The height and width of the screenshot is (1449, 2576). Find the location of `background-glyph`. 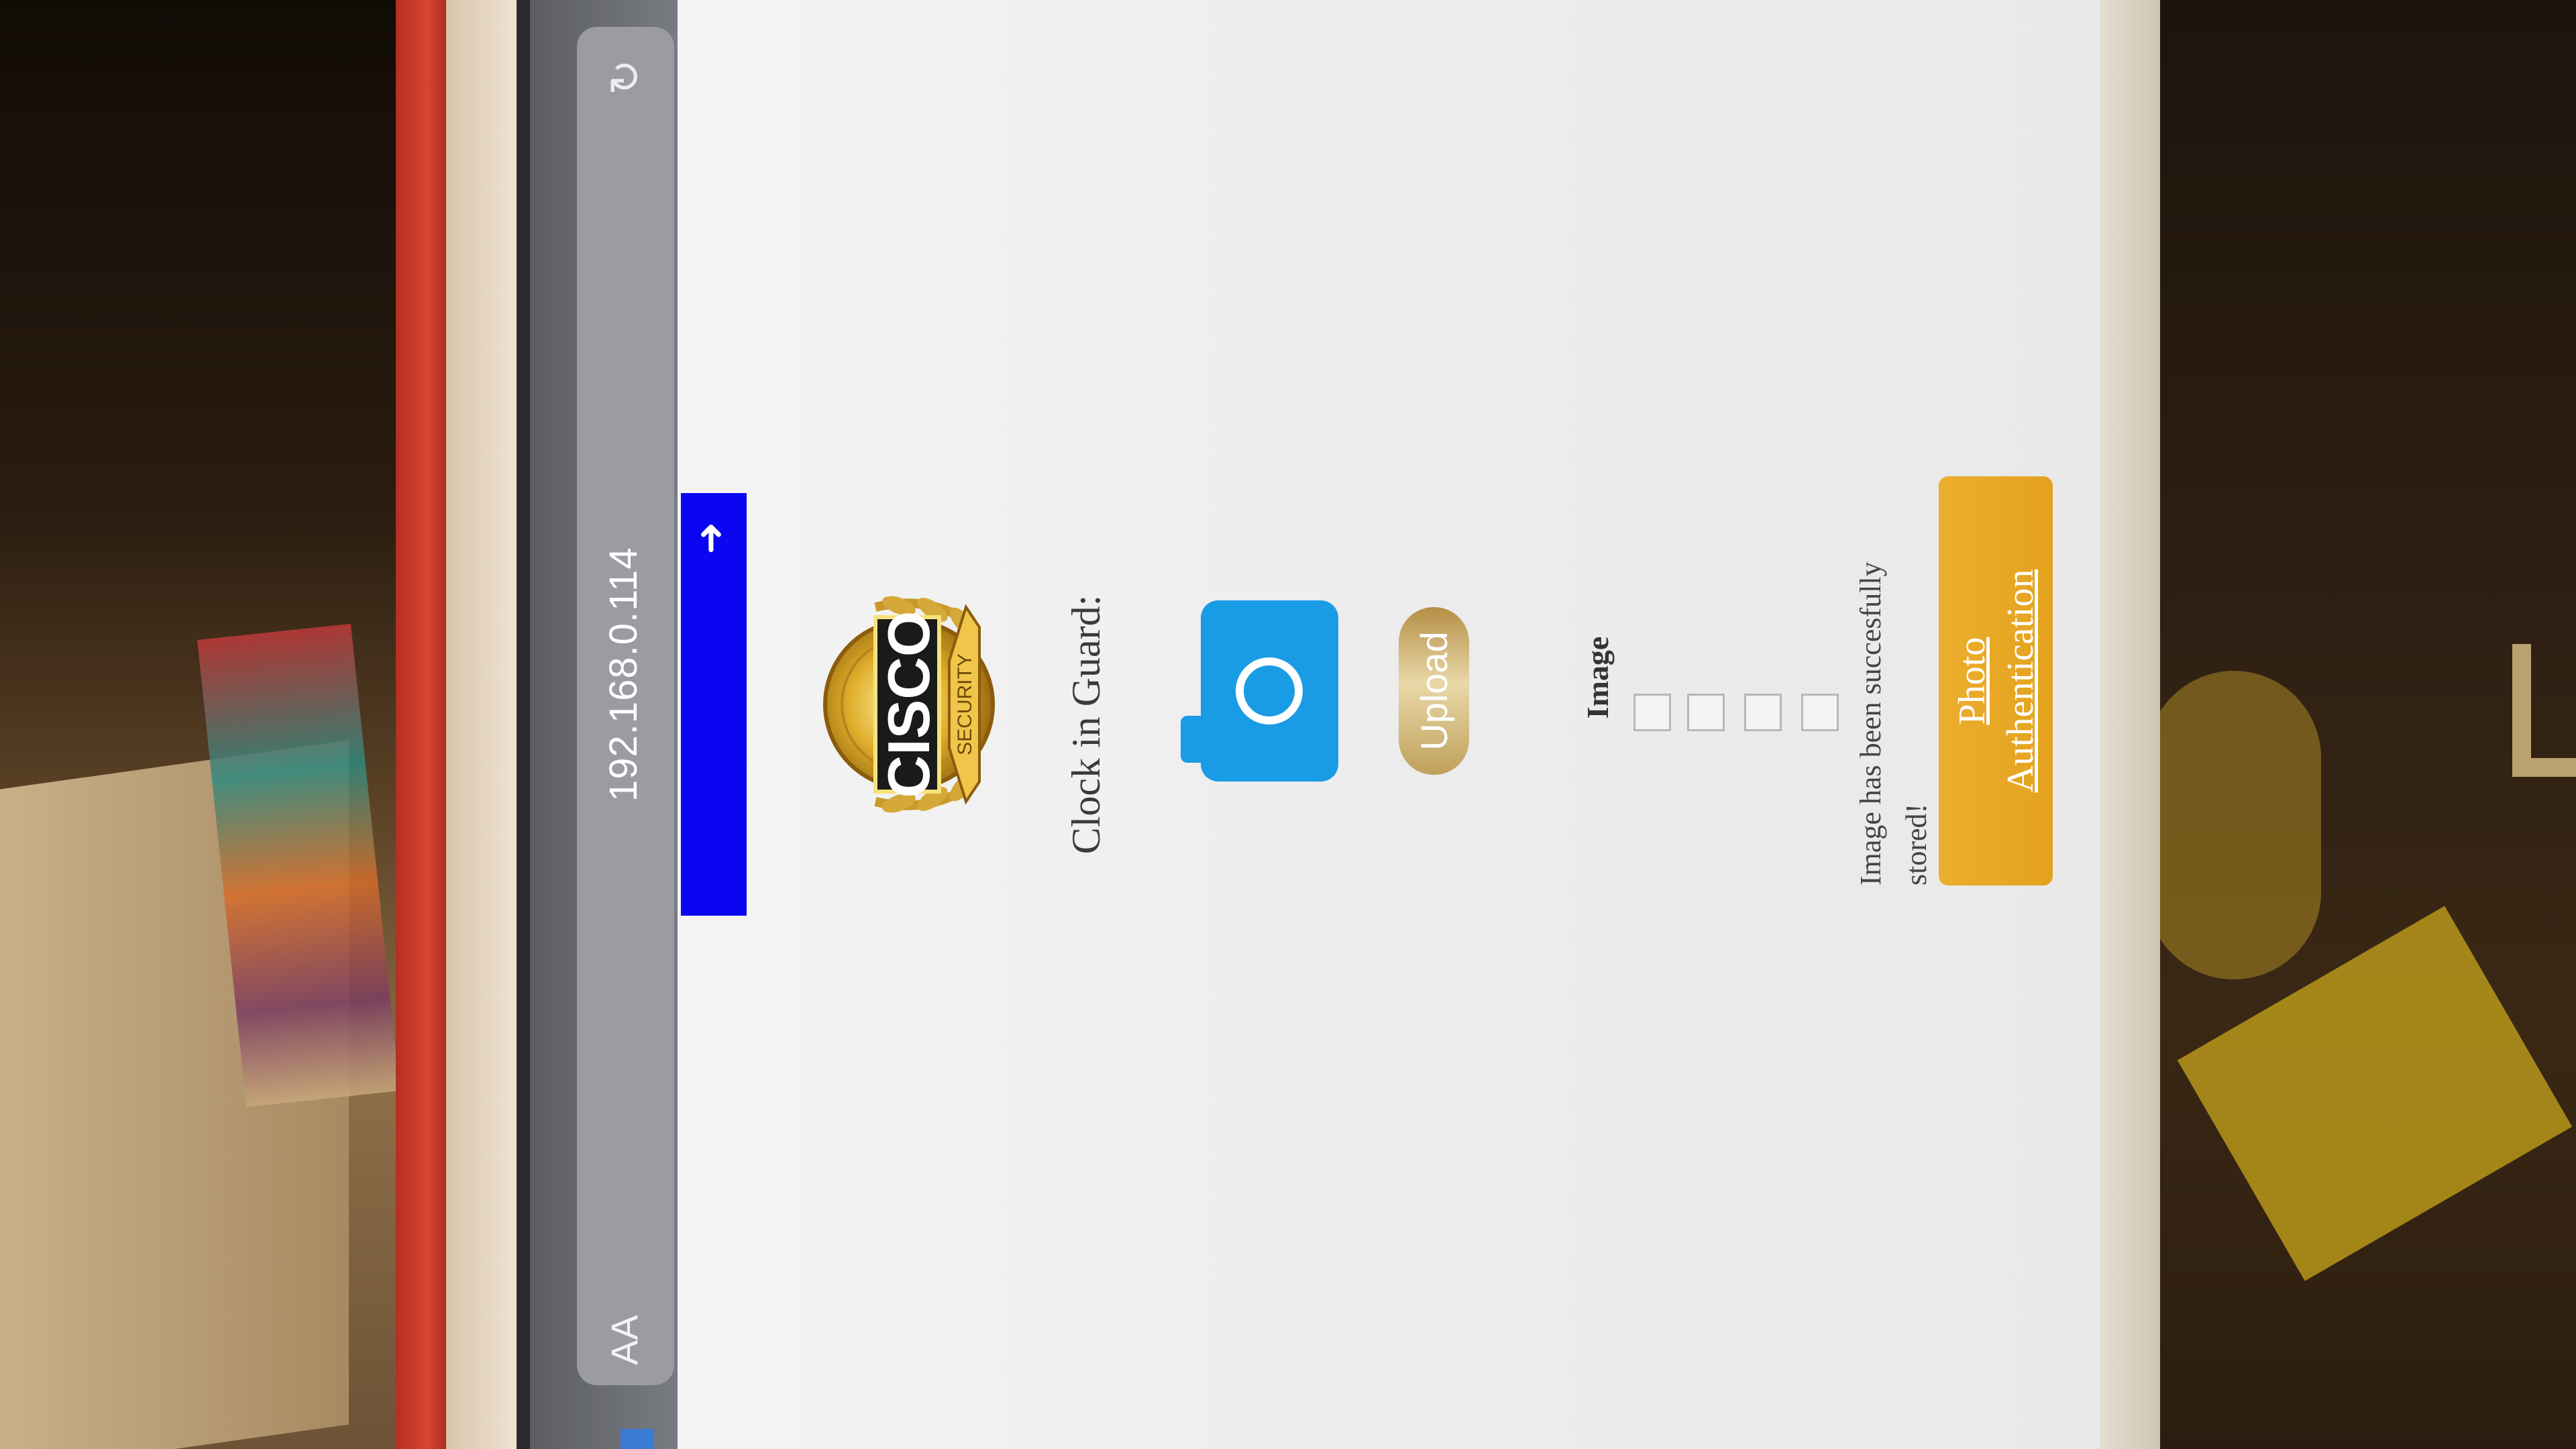

background-glyph is located at coordinates (2544, 710).